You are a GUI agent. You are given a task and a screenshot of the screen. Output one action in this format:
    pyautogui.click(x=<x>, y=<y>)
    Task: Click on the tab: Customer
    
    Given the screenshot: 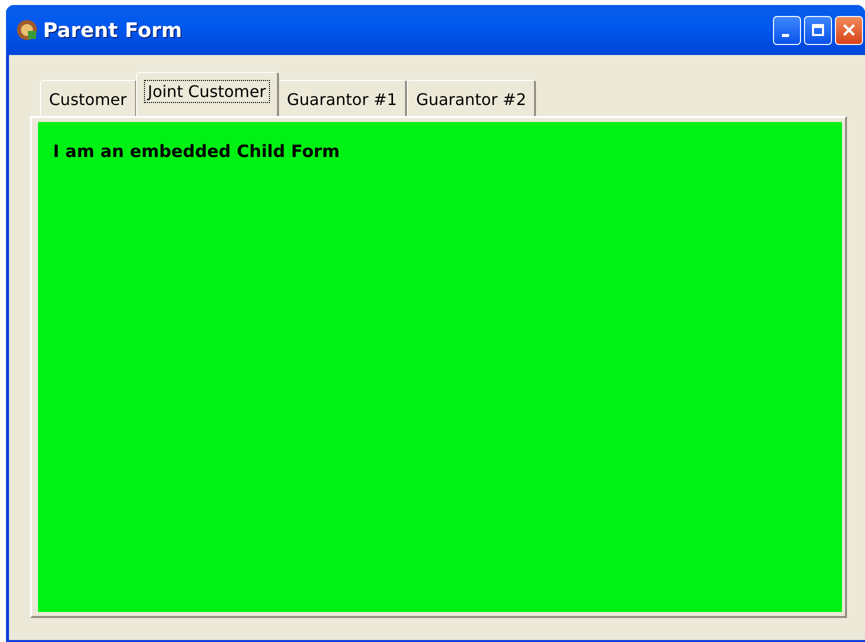 What is the action you would take?
    pyautogui.click(x=88, y=98)
    